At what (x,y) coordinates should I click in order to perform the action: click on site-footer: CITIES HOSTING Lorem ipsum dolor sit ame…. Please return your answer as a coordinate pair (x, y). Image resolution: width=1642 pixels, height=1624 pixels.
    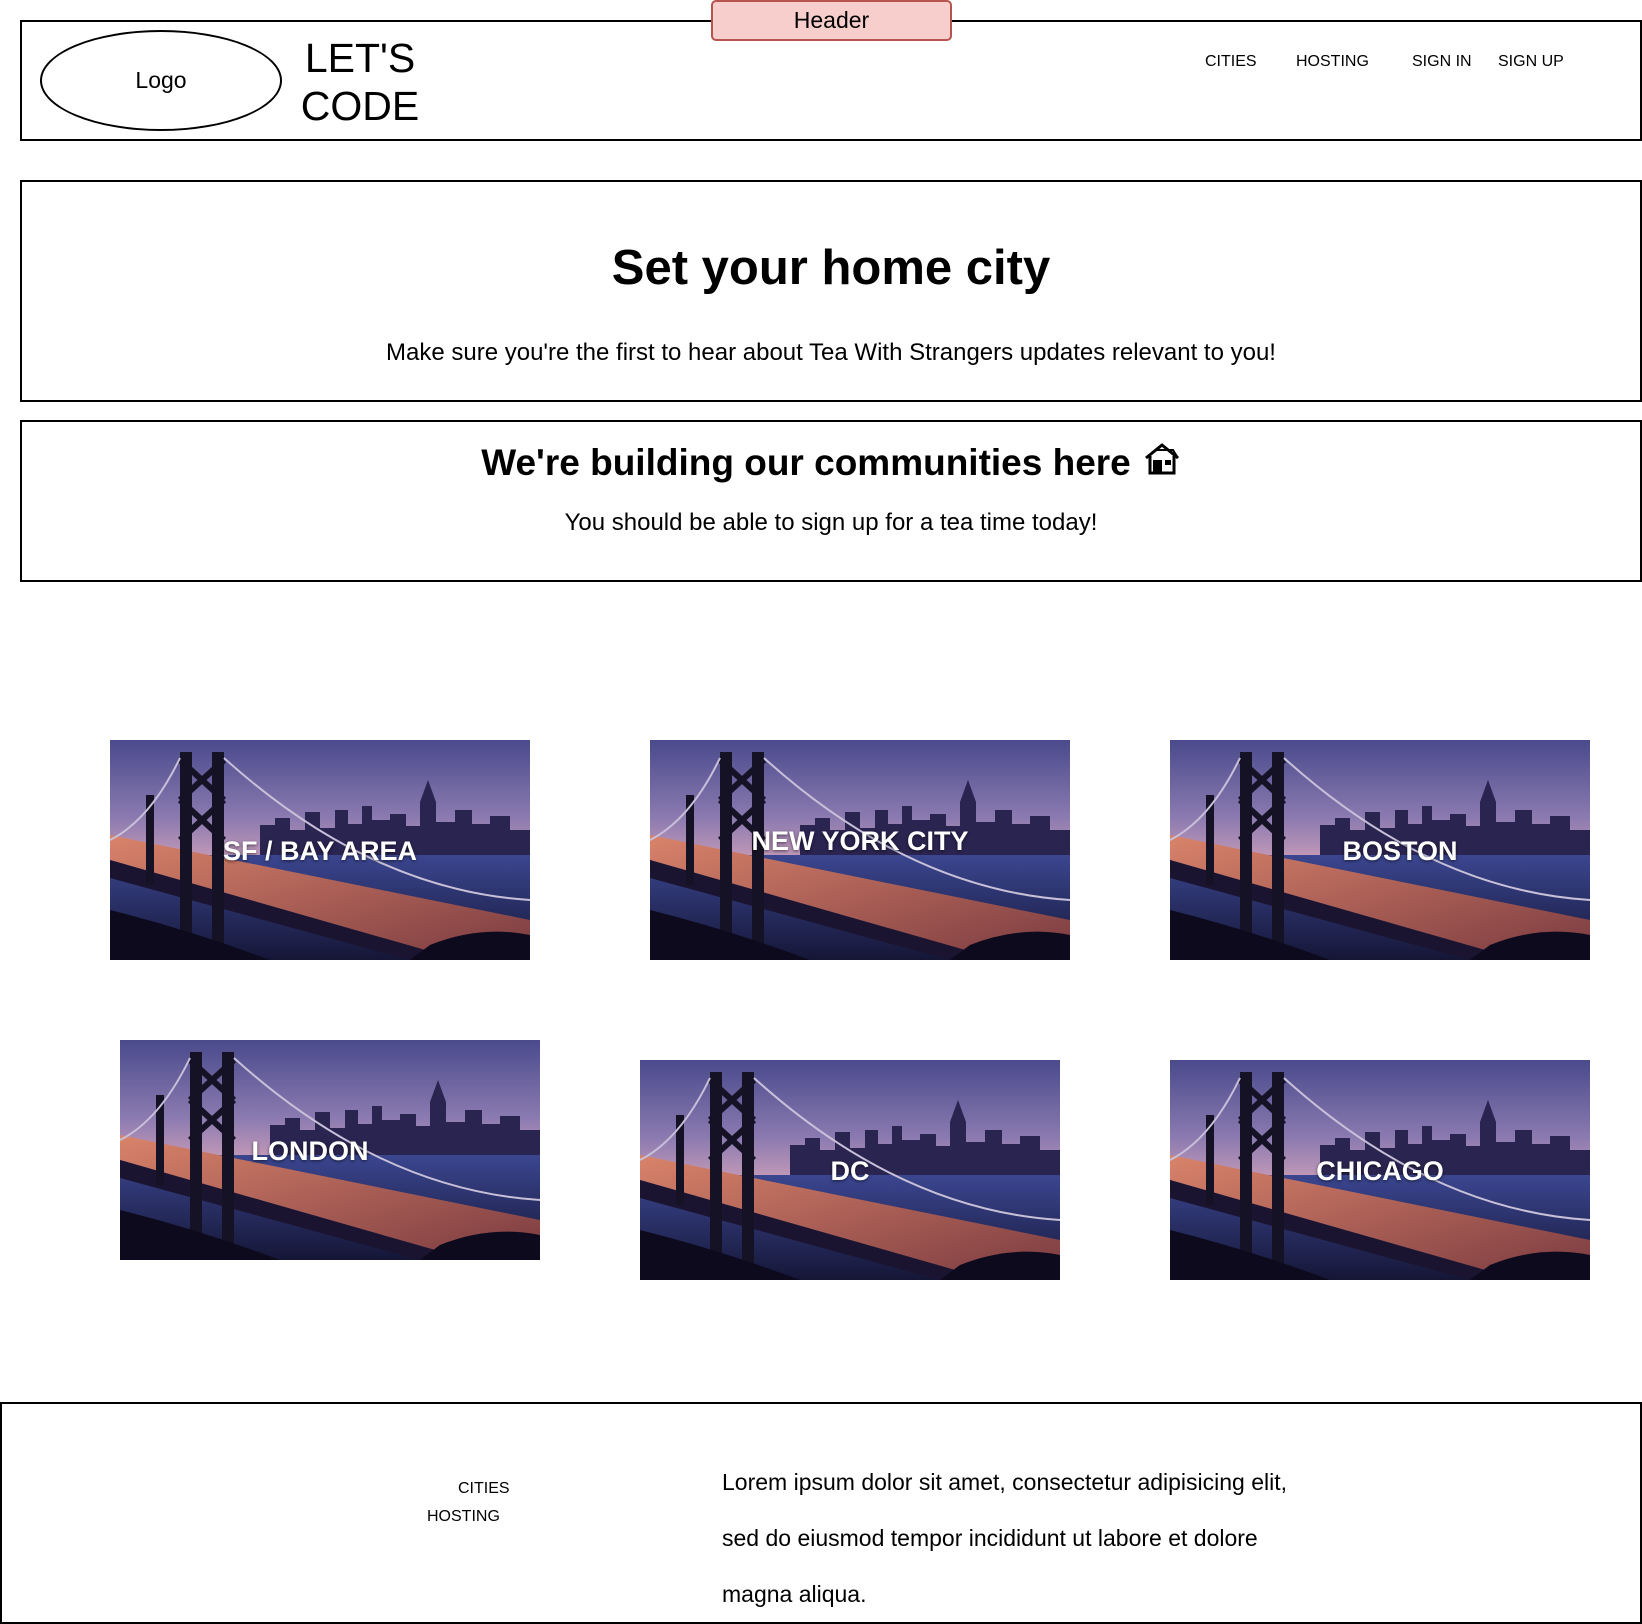
    Looking at the image, I should click on (821, 1513).